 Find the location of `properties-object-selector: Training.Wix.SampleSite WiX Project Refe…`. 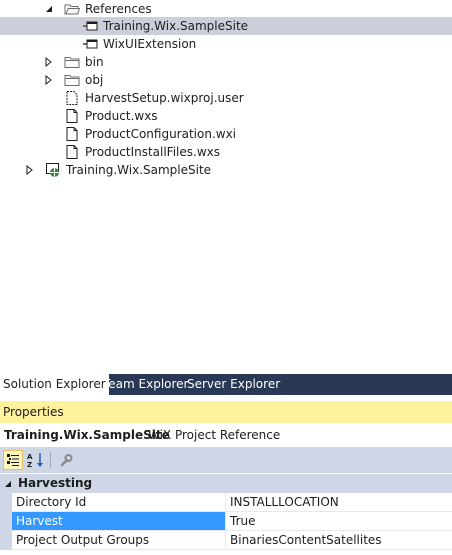

properties-object-selector: Training.Wix.SampleSite WiX Project Refe… is located at coordinates (226, 435).